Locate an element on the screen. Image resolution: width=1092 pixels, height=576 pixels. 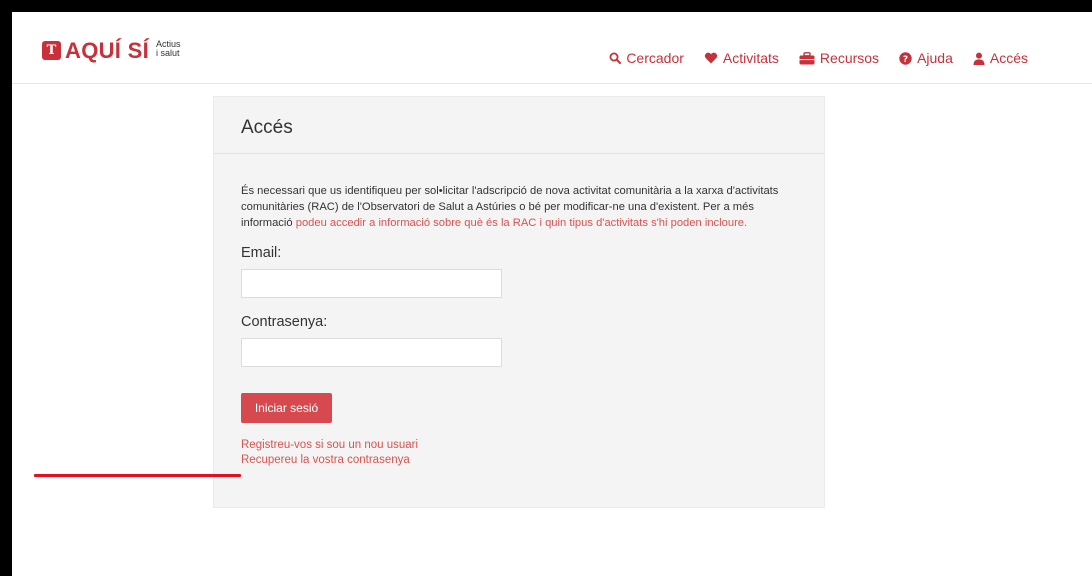
user-icon is located at coordinates (979, 58).